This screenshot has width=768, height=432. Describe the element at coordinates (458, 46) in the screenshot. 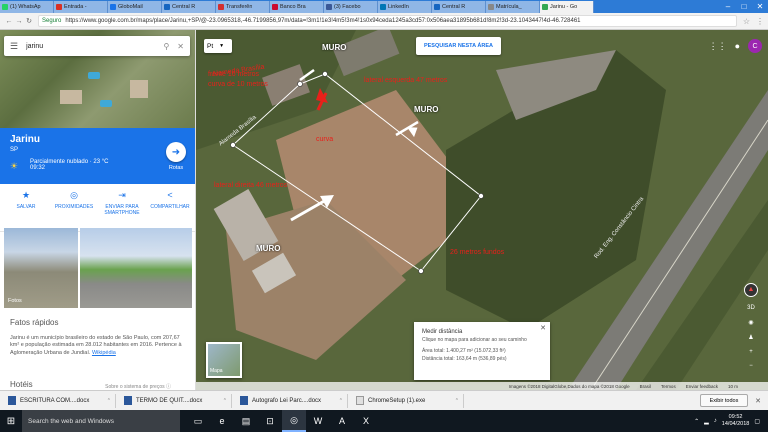

I see `search-this-area-button: PESQUISAR NESTA ÁREA` at that location.